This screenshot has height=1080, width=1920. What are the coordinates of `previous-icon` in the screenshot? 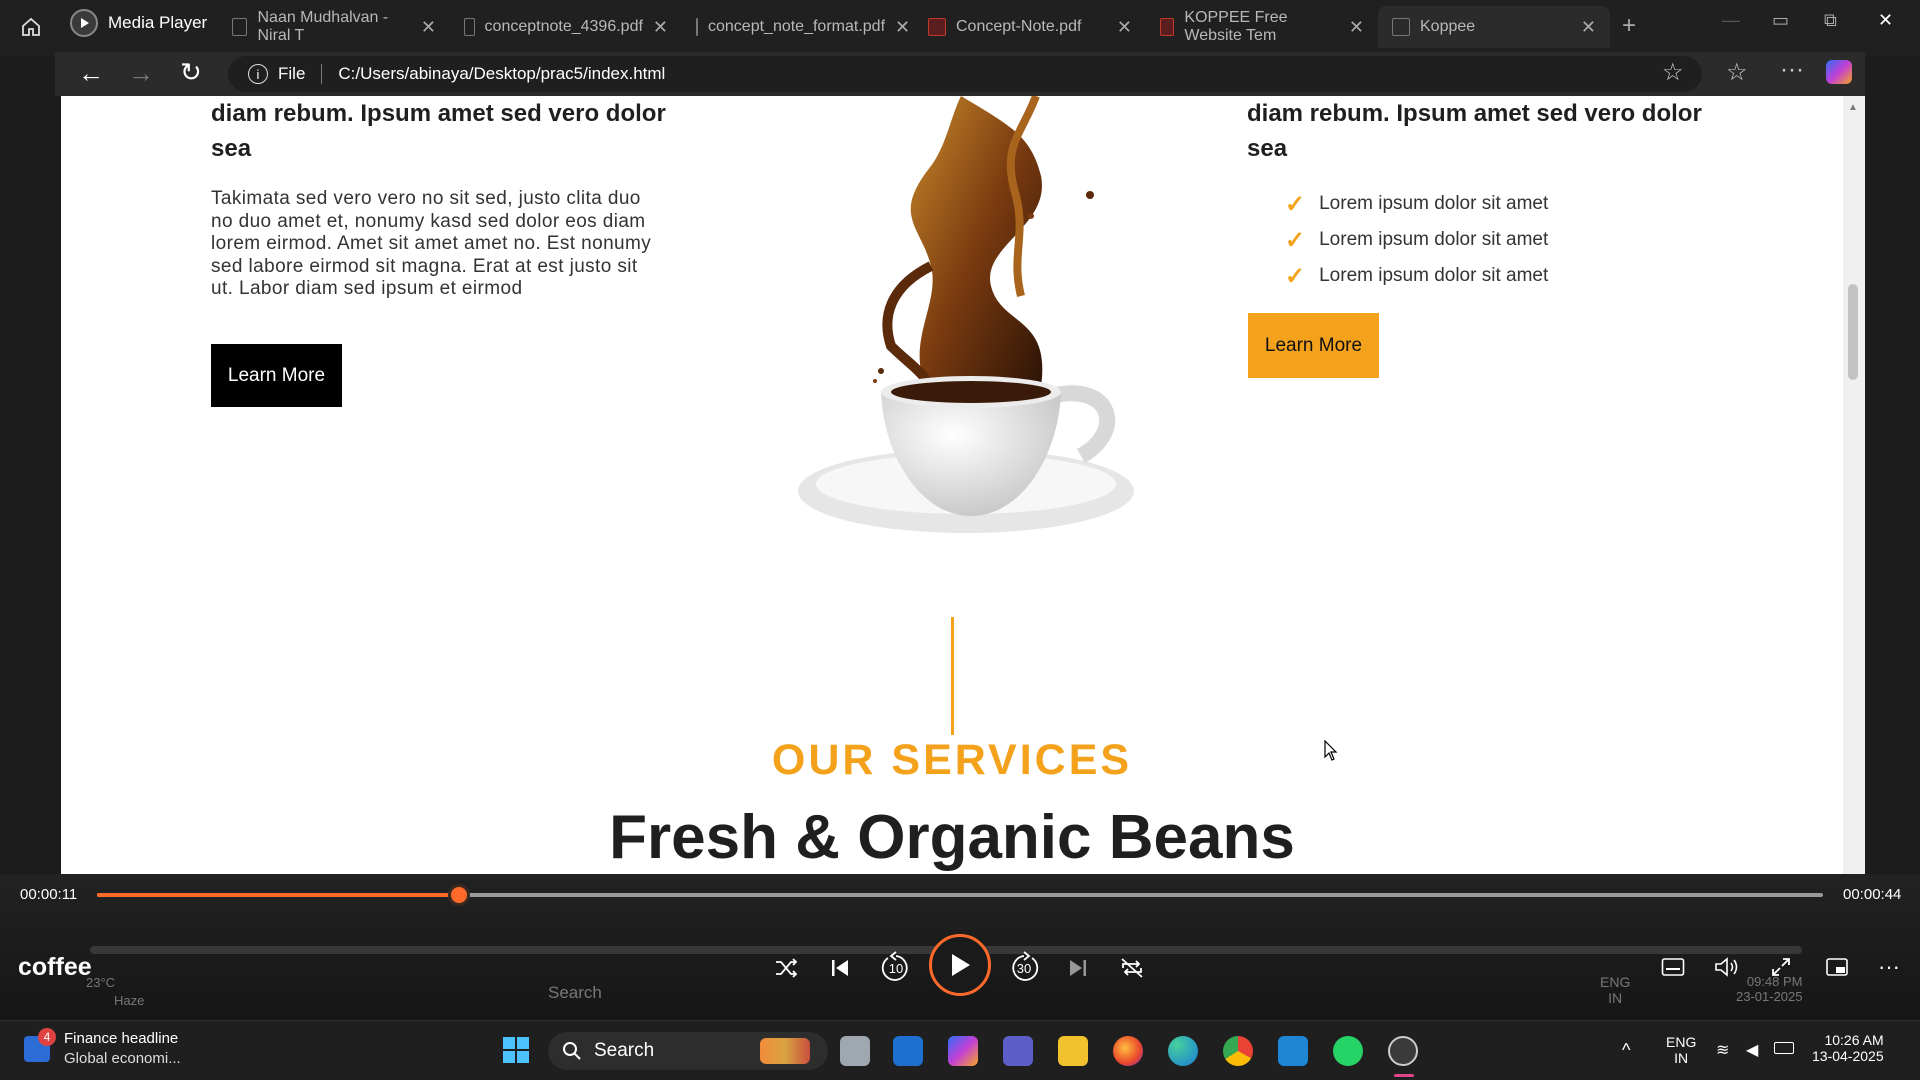 It's located at (840, 968).